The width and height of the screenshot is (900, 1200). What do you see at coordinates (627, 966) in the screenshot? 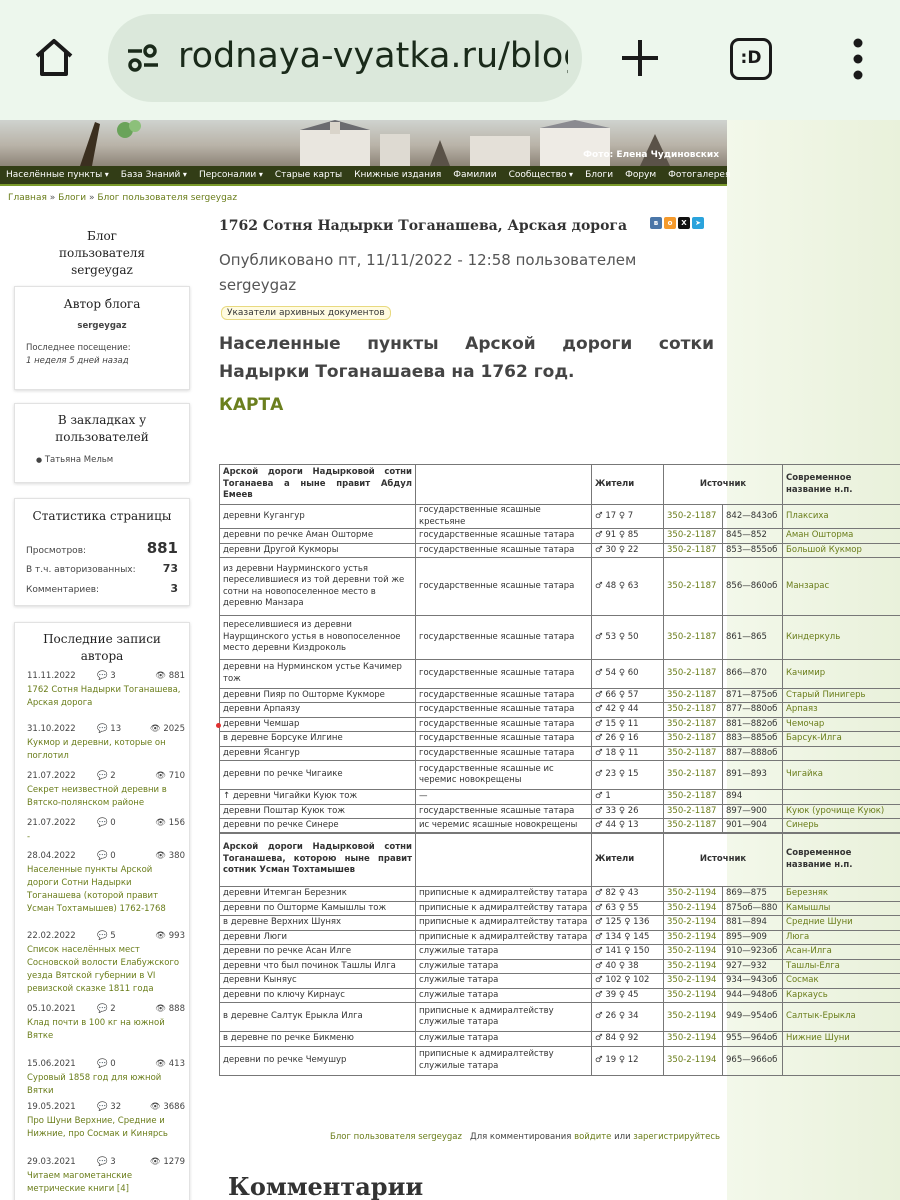
I see `population-cell: ♂ 40 ♀ 38` at bounding box center [627, 966].